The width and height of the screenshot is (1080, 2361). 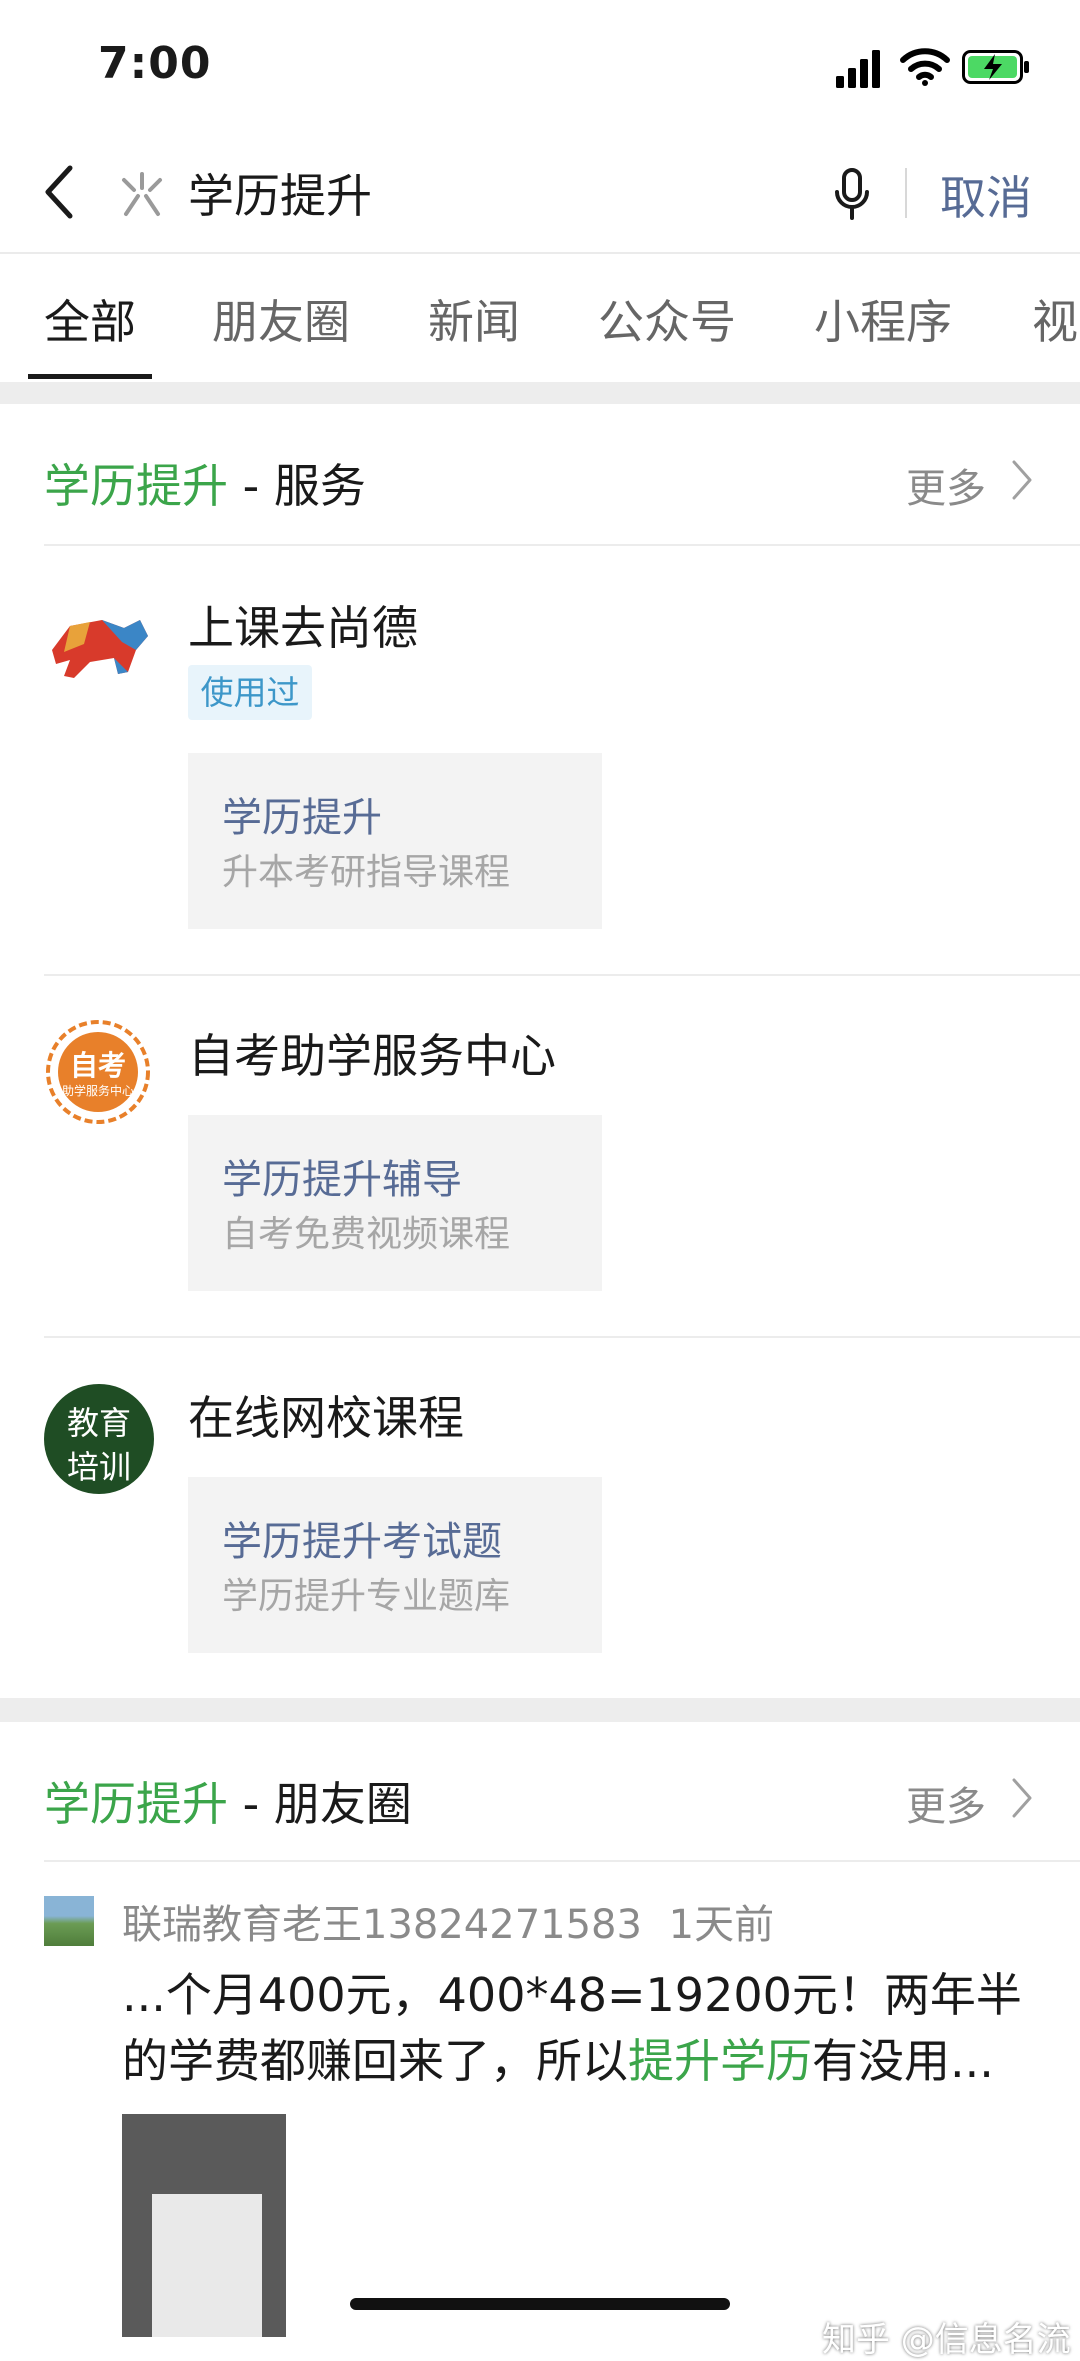 I want to click on circle-logo-icon: 教育 培训, so click(x=99, y=1439).